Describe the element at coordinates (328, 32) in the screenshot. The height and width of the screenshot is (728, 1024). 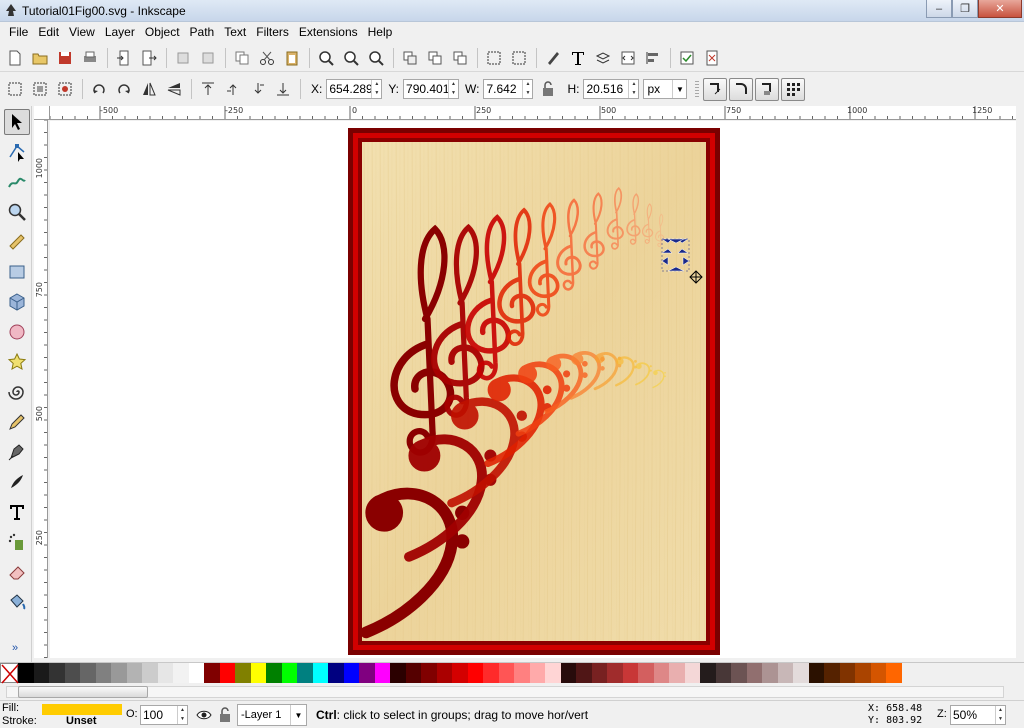
I see `menu-extensions: Extensions` at that location.